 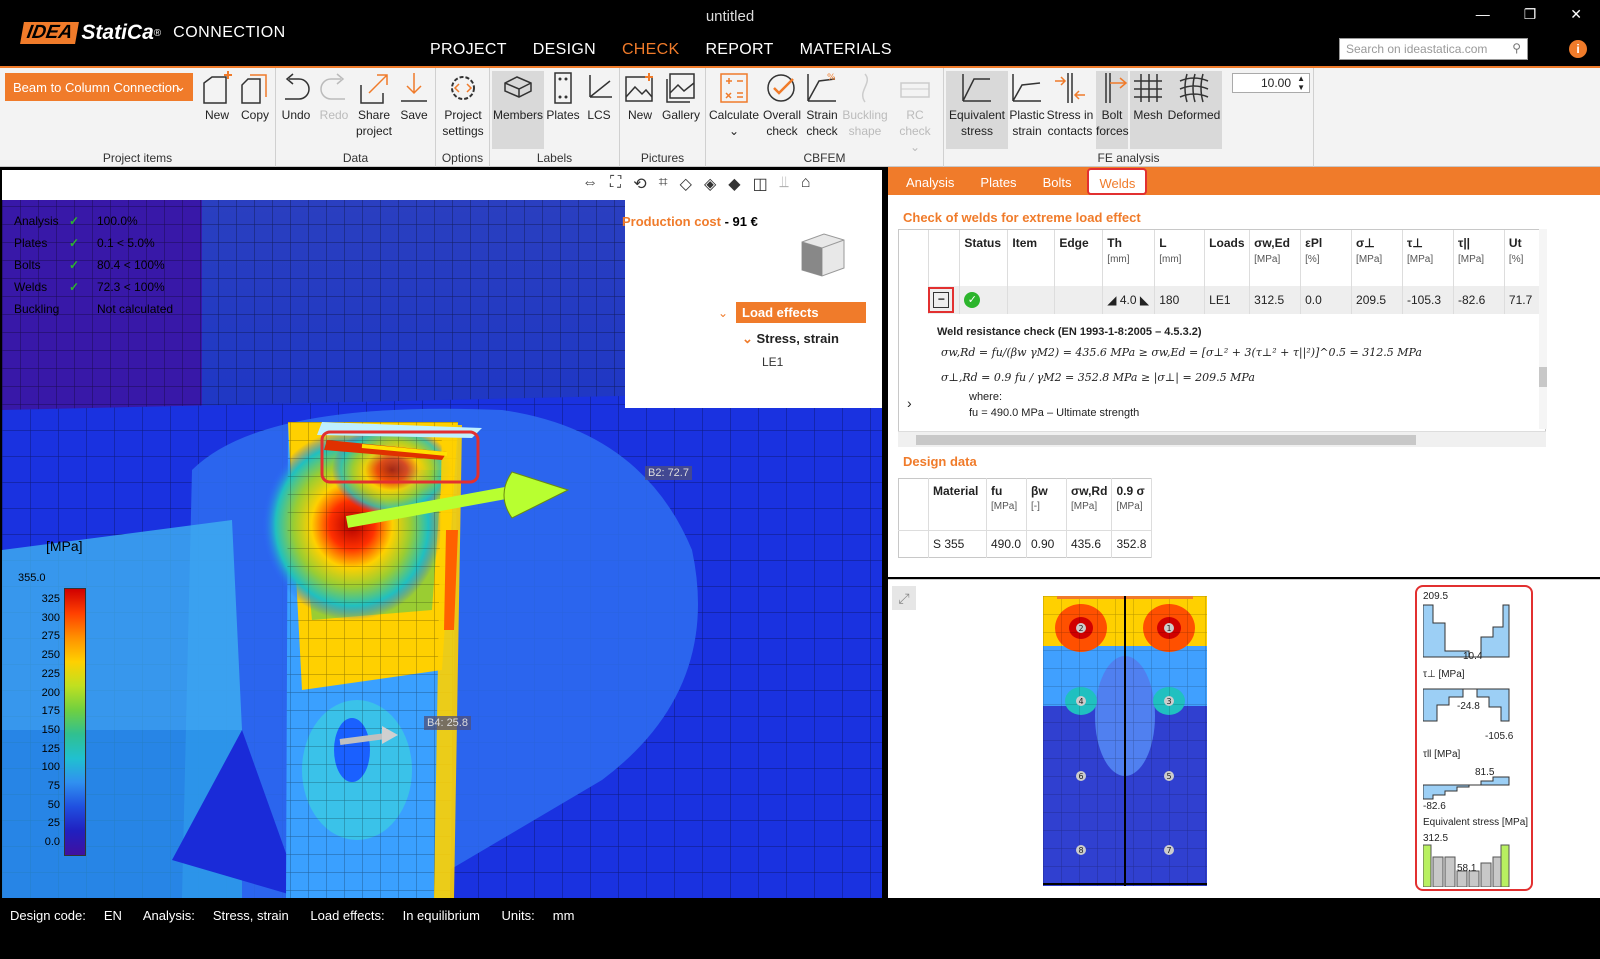 What do you see at coordinates (1530, 14) in the screenshot?
I see `maximize-button: ❐` at bounding box center [1530, 14].